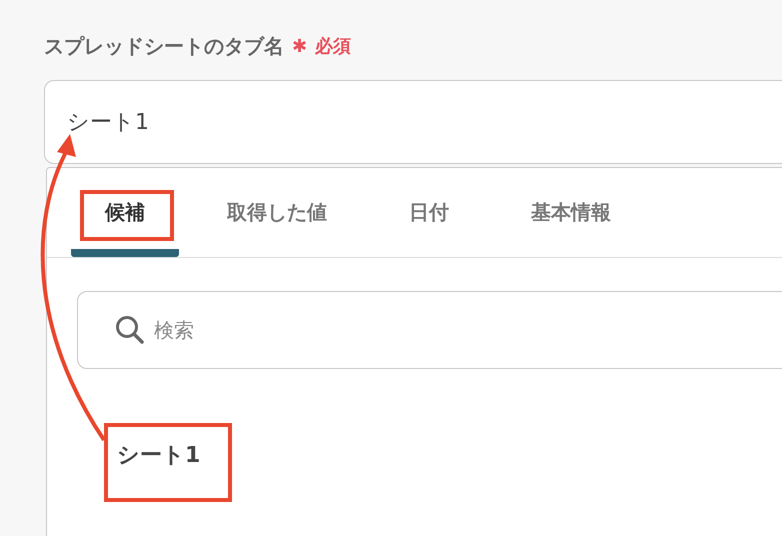 This screenshot has height=536, width=782. Describe the element at coordinates (277, 227) in the screenshot. I see `tab: 取得した値` at that location.